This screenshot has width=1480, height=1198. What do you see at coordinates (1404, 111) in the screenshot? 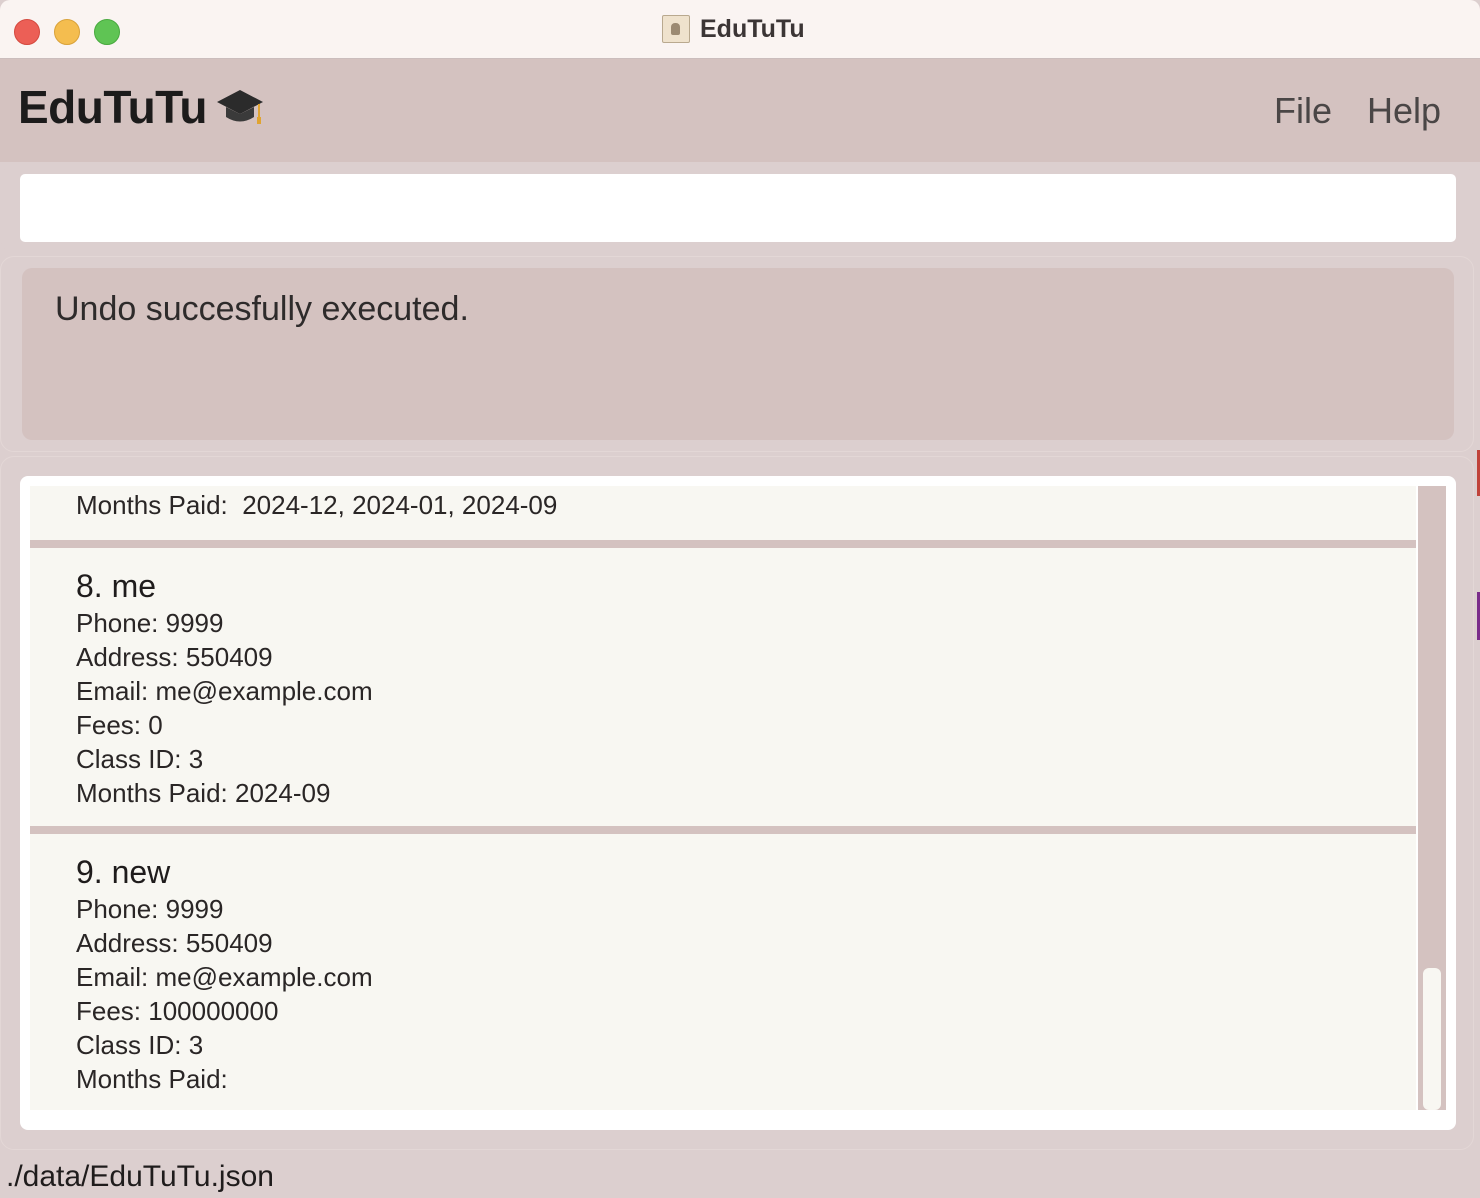
I see `menu-help: Help` at bounding box center [1404, 111].